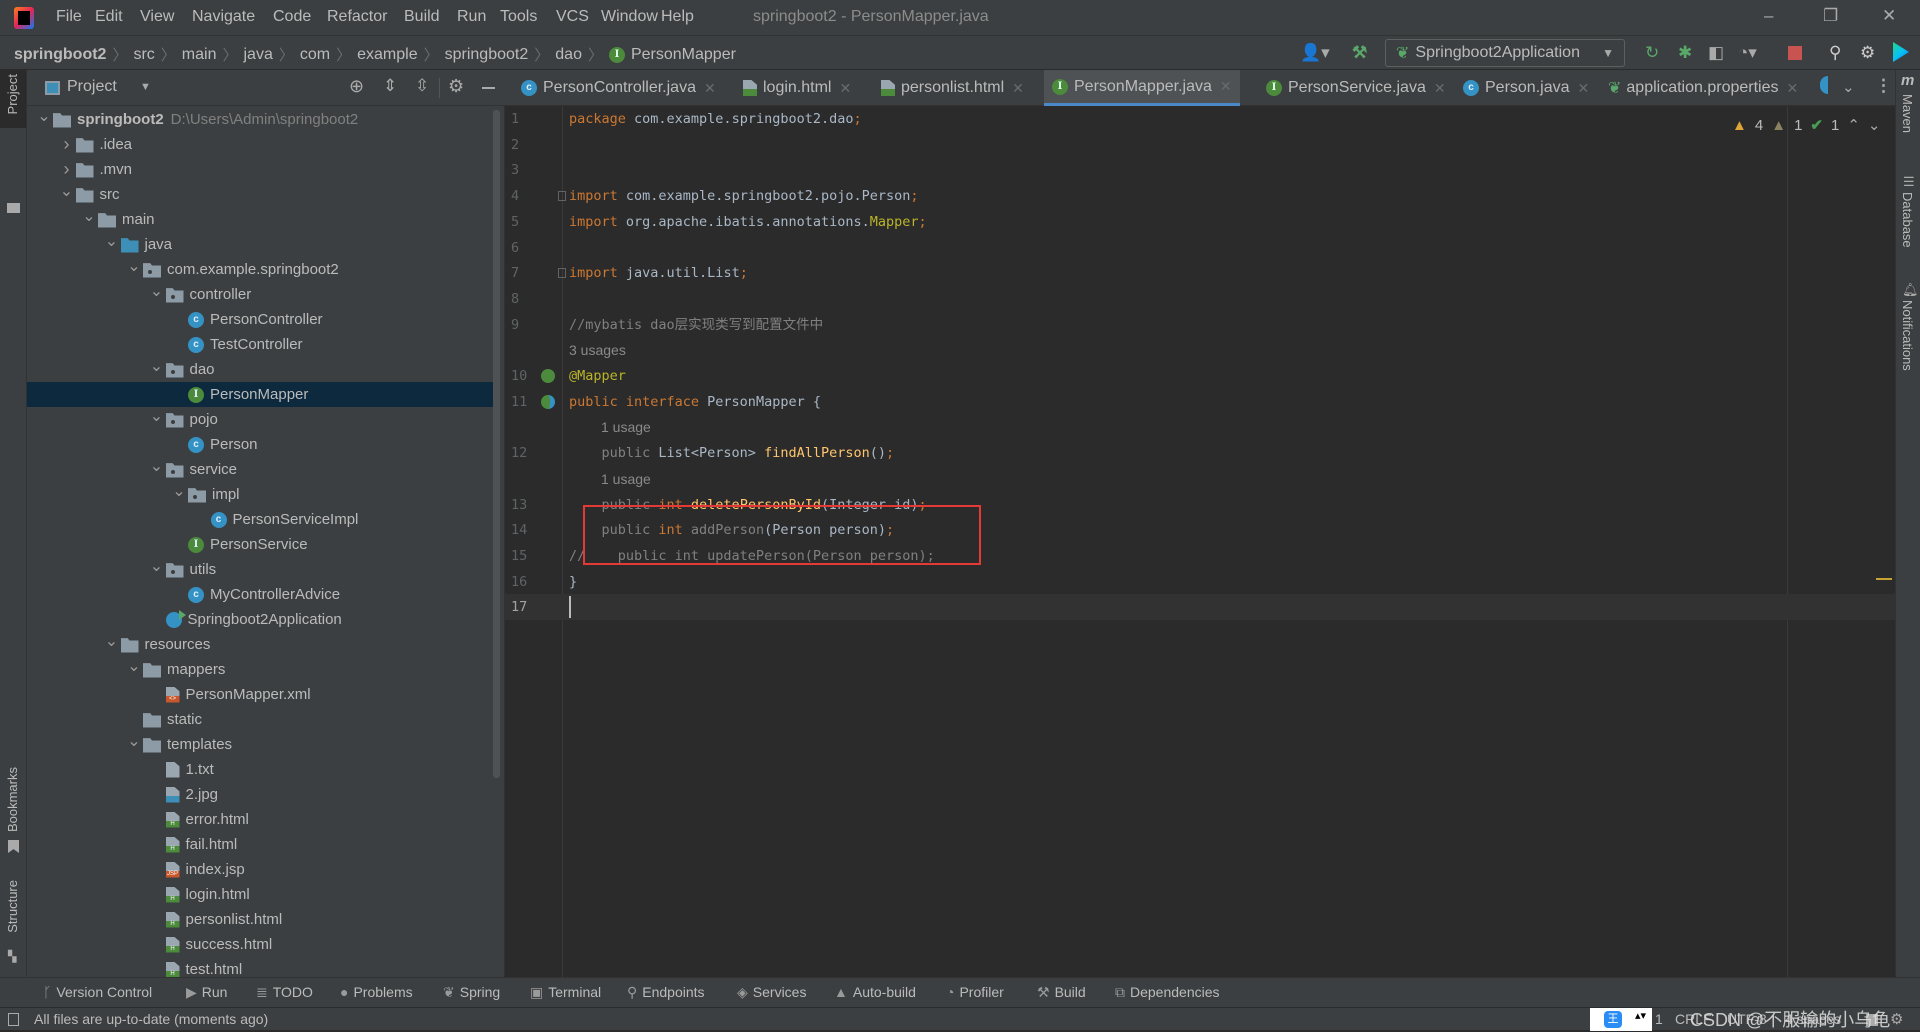  Describe the element at coordinates (1621, 1019) in the screenshot. I see `input-method-widget: 王 ▴▾` at that location.